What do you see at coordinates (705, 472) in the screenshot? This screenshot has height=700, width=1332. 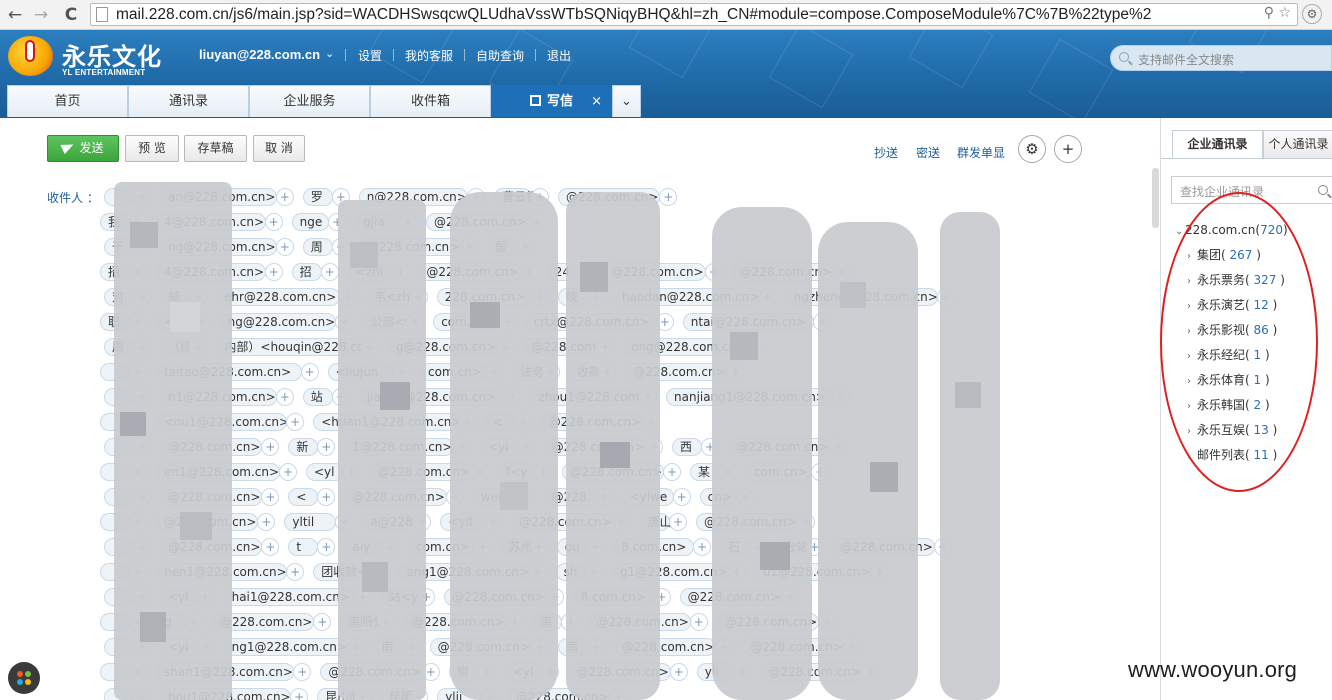 I see `recipient-chip: 某` at bounding box center [705, 472].